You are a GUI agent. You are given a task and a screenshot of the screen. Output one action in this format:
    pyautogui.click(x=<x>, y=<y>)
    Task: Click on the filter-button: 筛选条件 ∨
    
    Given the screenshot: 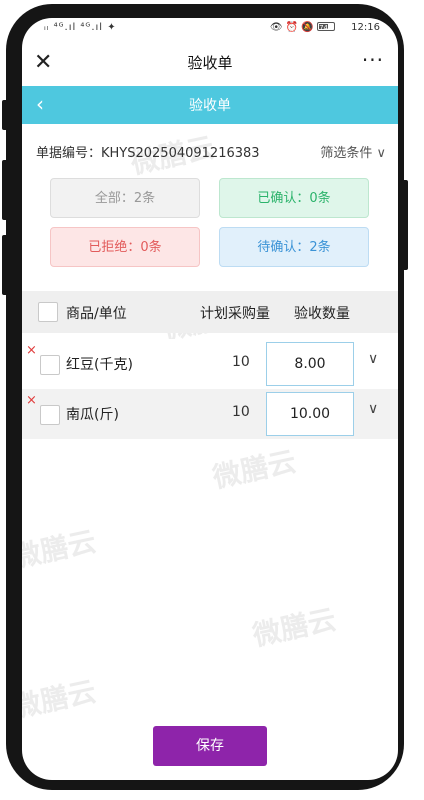 What is the action you would take?
    pyautogui.click(x=353, y=151)
    